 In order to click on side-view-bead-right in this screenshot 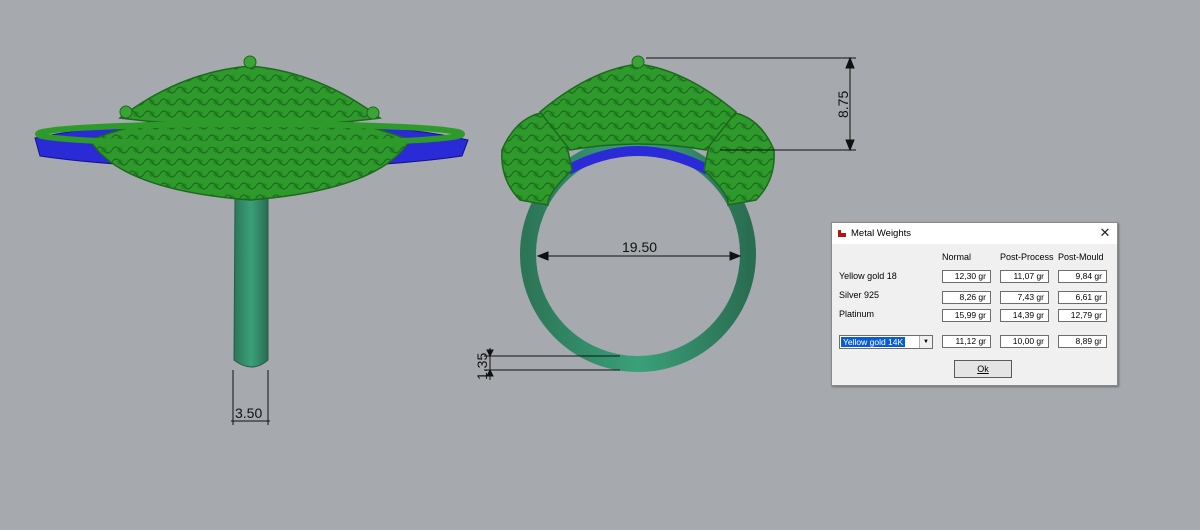, I will do `click(373, 113)`.